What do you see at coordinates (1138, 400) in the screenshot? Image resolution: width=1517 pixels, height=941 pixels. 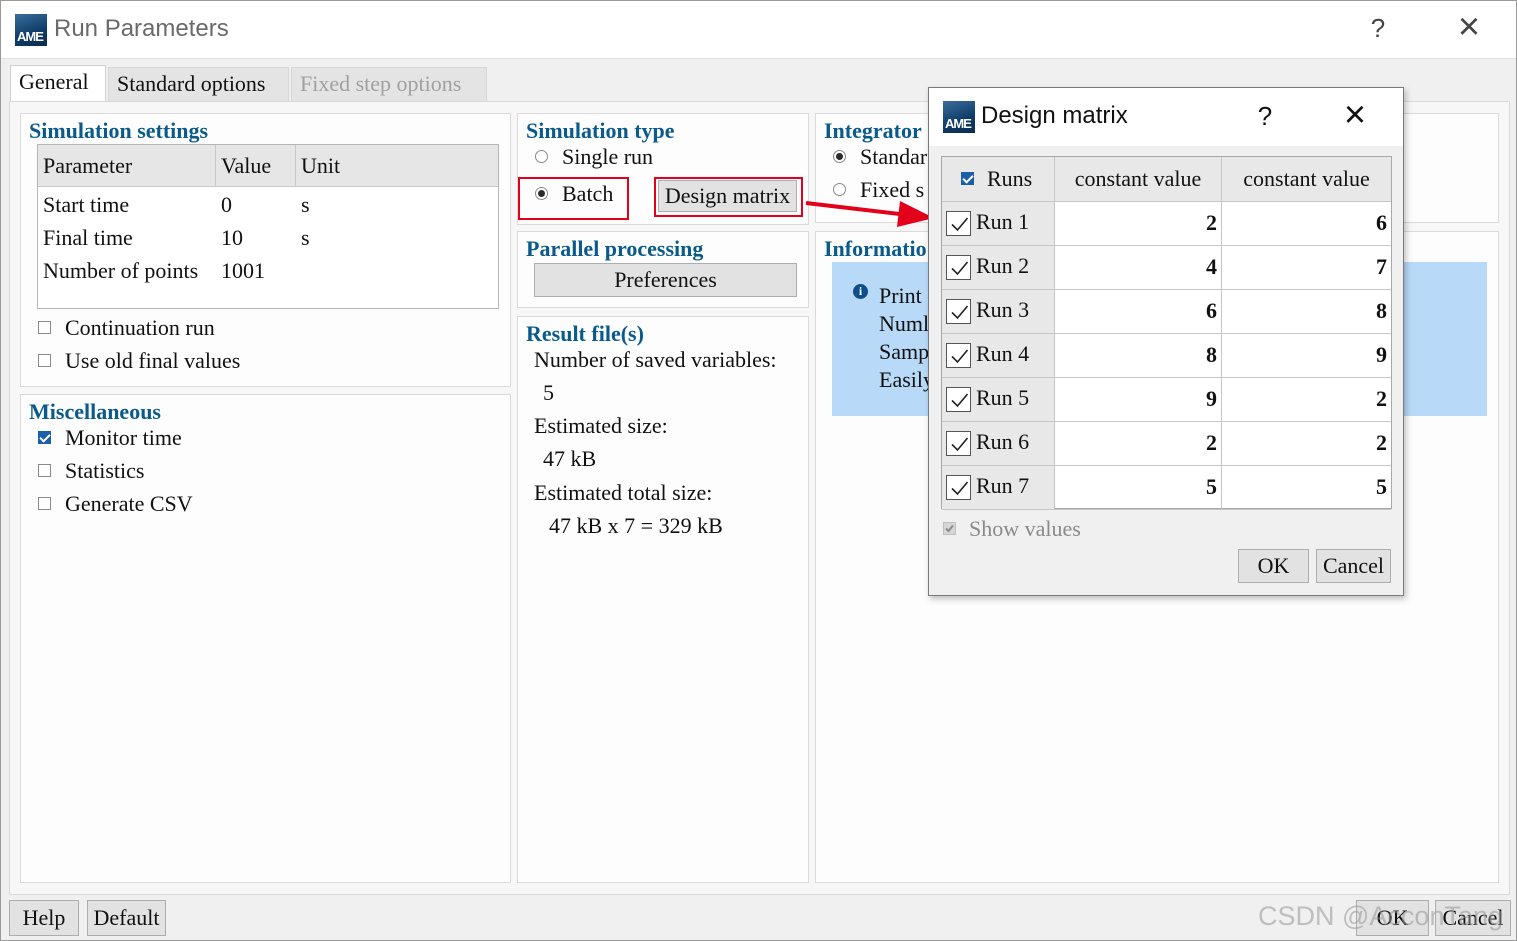 I see `matrix-cell-value-1: 9` at bounding box center [1138, 400].